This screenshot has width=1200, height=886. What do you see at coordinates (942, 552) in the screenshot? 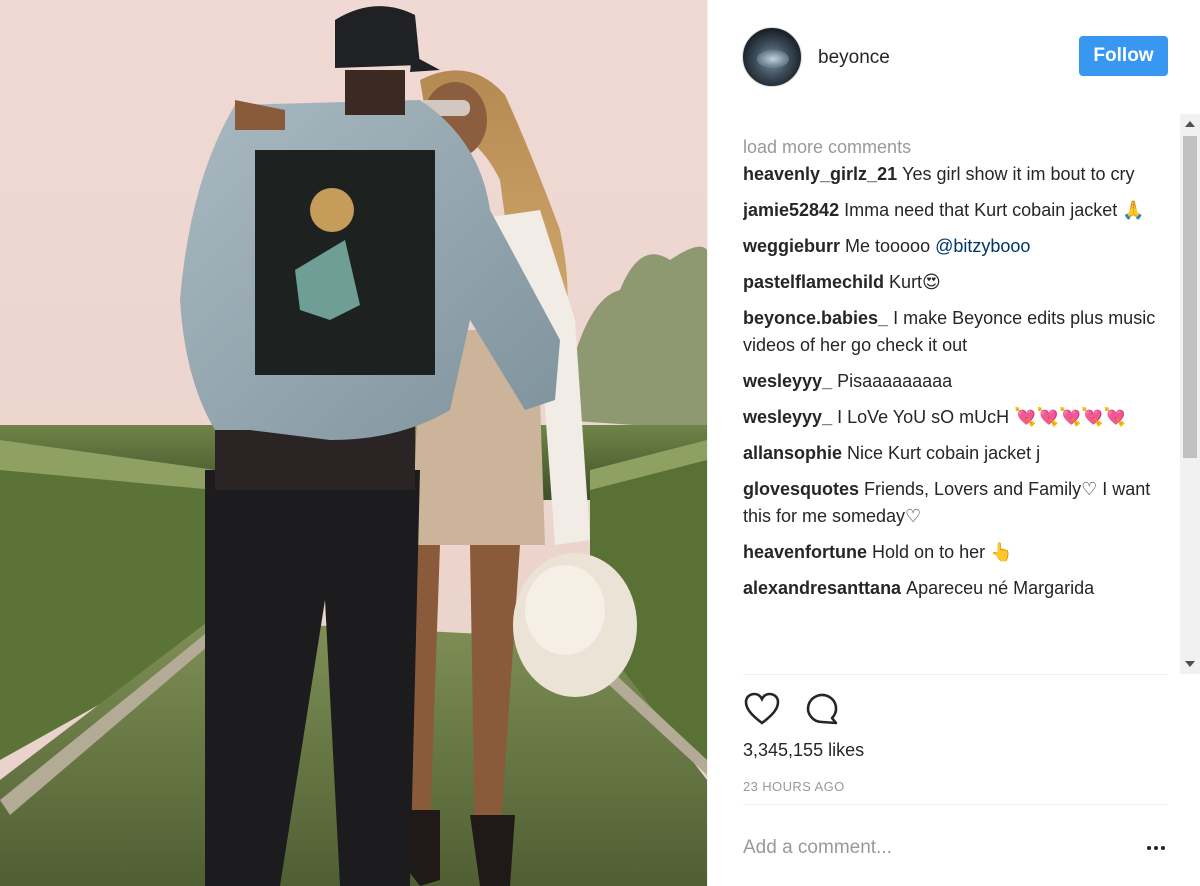
I see `comment-text: Hold on to her 👆` at bounding box center [942, 552].